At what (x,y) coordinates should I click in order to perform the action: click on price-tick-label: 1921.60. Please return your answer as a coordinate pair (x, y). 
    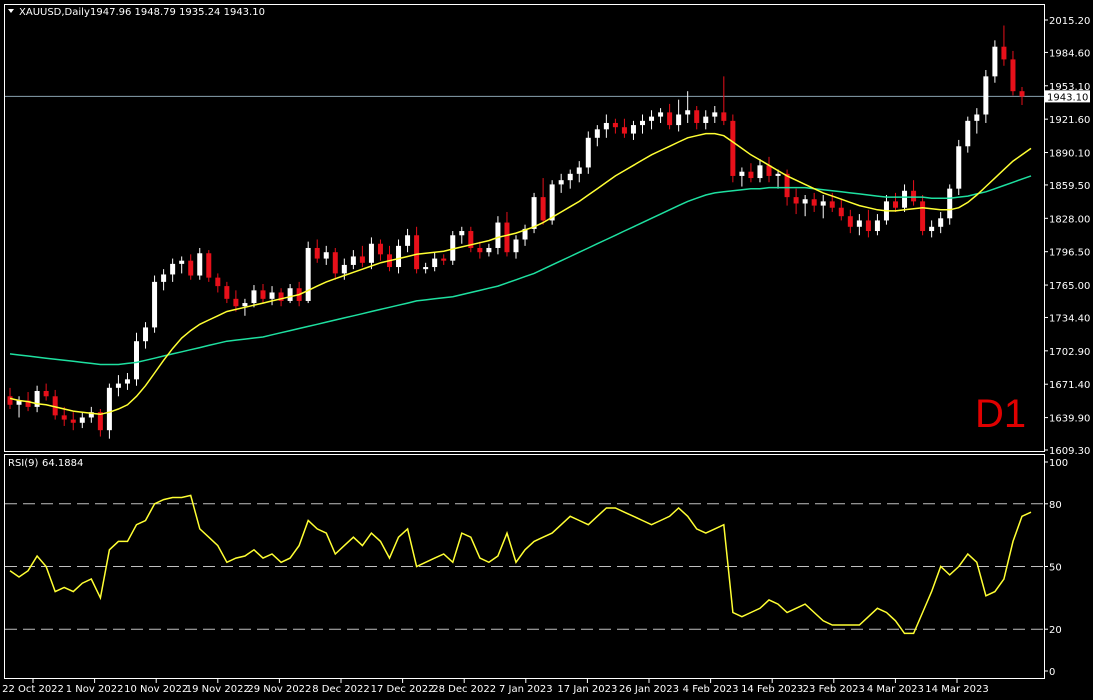
    Looking at the image, I should click on (1069, 120).